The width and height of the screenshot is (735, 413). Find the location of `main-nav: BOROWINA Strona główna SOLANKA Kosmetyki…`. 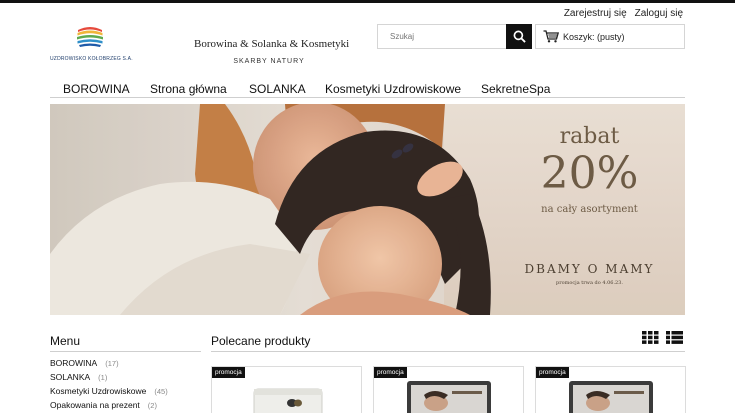

main-nav: BOROWINA Strona główna SOLANKA Kosmetyki… is located at coordinates (367, 90).